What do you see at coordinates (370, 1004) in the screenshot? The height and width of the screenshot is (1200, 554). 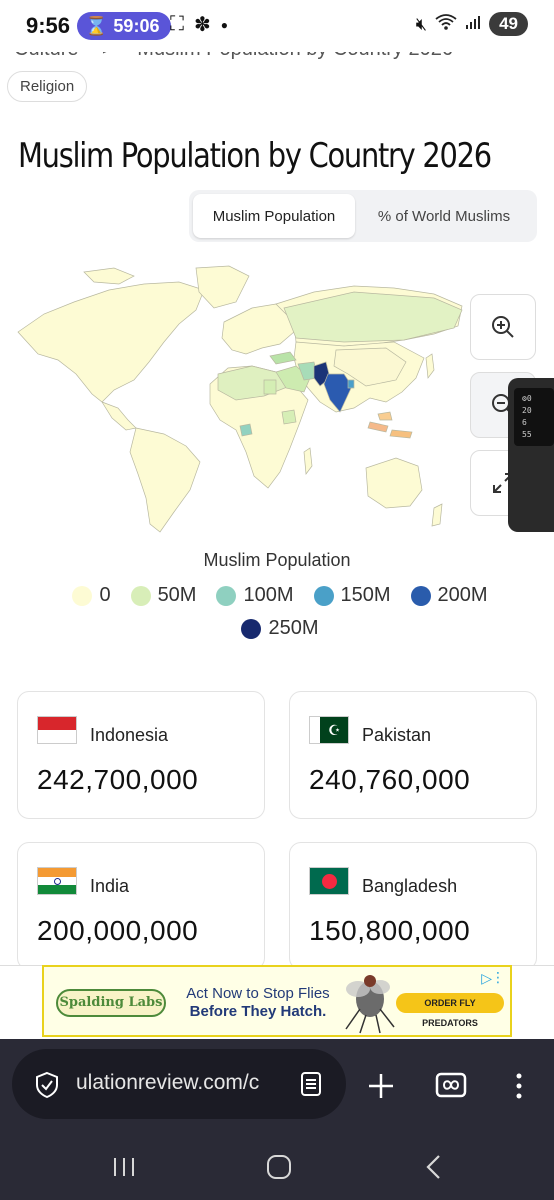 I see `fly-icon` at bounding box center [370, 1004].